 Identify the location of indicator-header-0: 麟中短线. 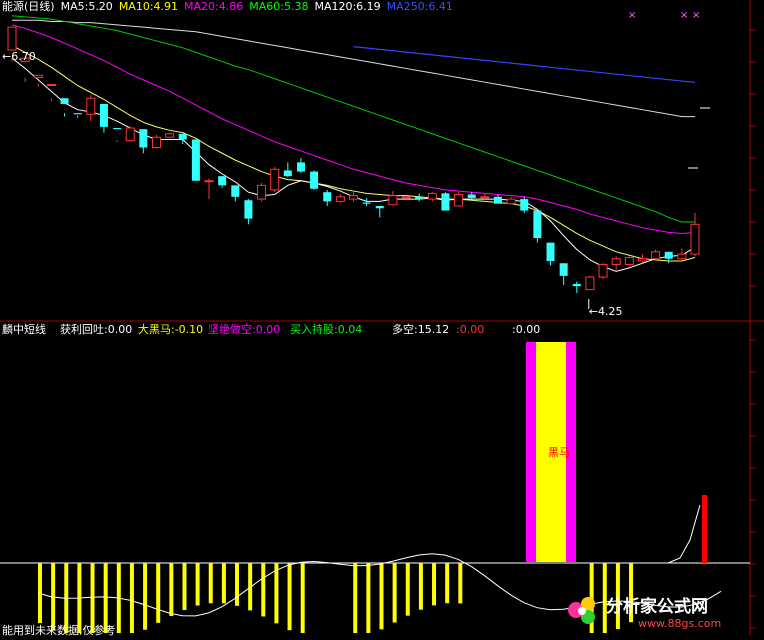
(24, 329).